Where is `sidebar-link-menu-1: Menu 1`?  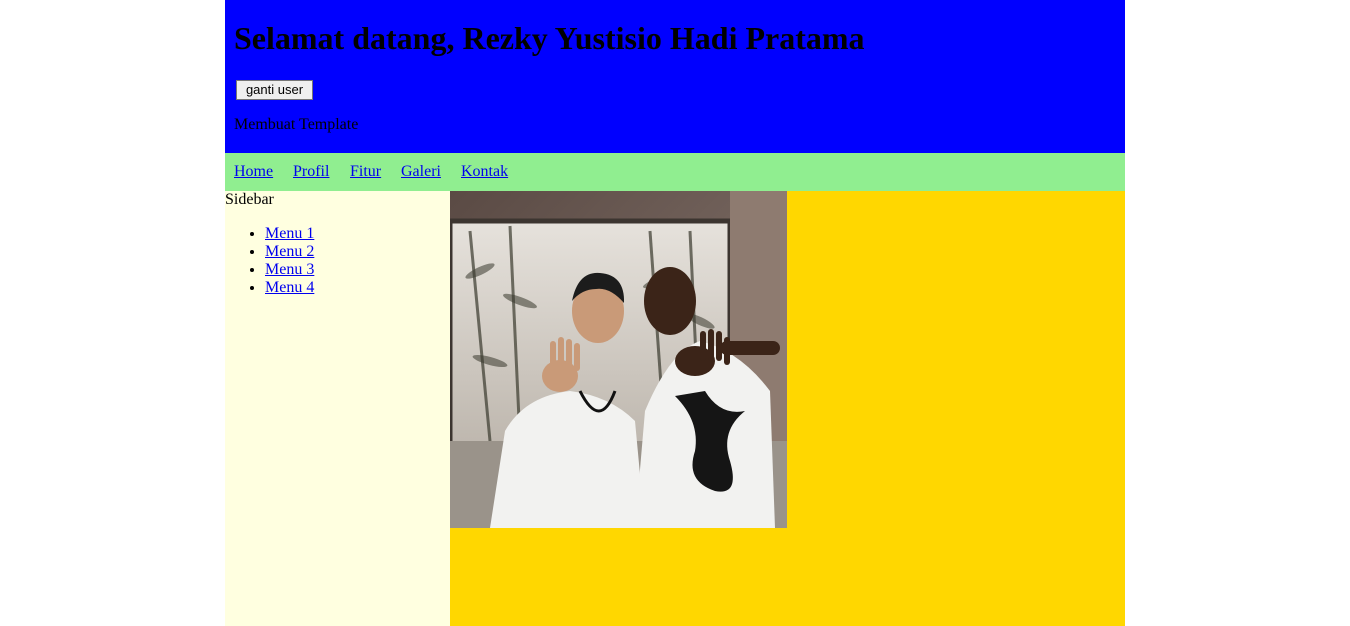
sidebar-link-menu-1: Menu 1 is located at coordinates (289, 233).